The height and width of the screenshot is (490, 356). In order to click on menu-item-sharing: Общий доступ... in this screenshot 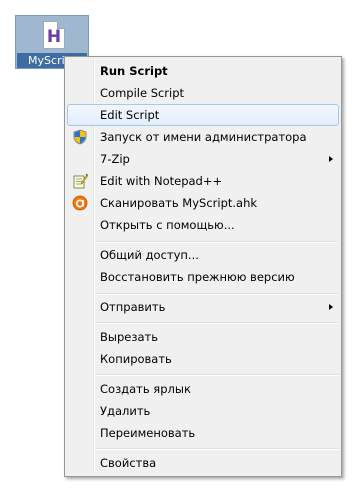, I will do `click(203, 255)`.